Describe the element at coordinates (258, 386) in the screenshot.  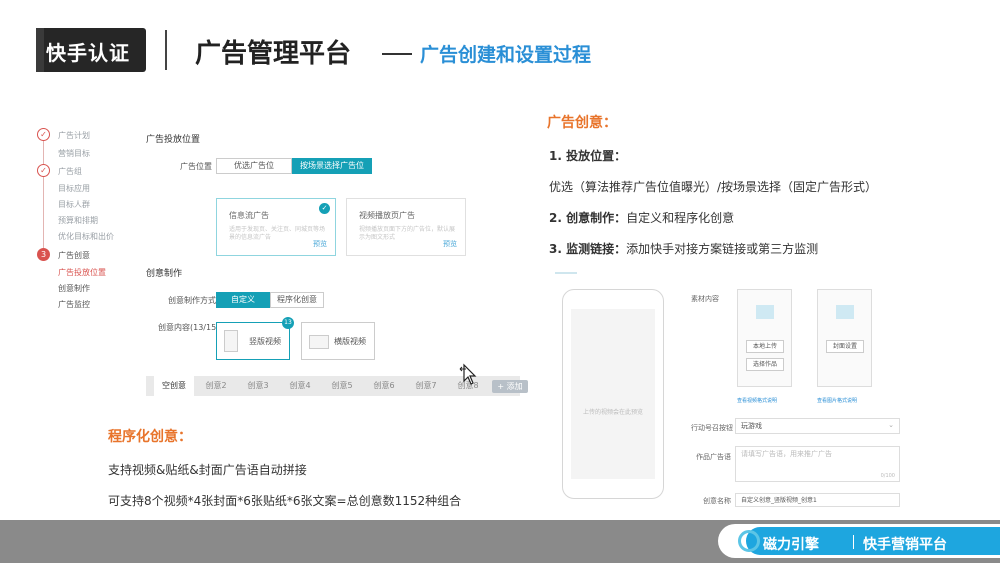
I see `tab-creative: 创意3` at that location.